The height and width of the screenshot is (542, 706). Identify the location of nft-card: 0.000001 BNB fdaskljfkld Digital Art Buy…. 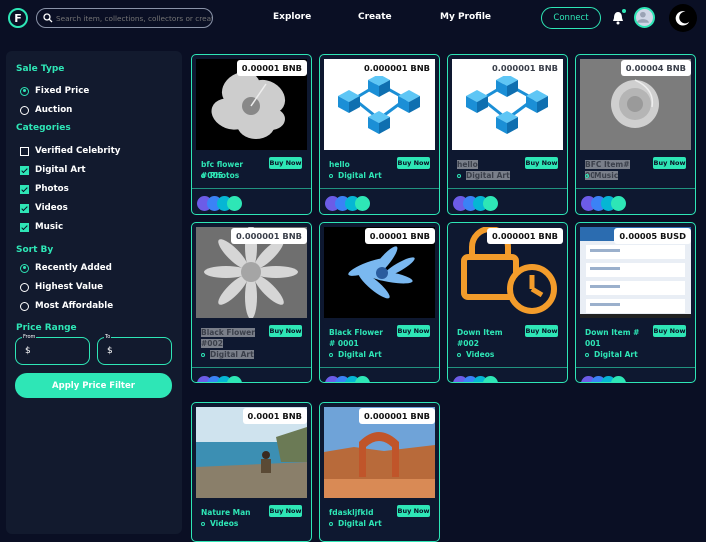
(379, 472).